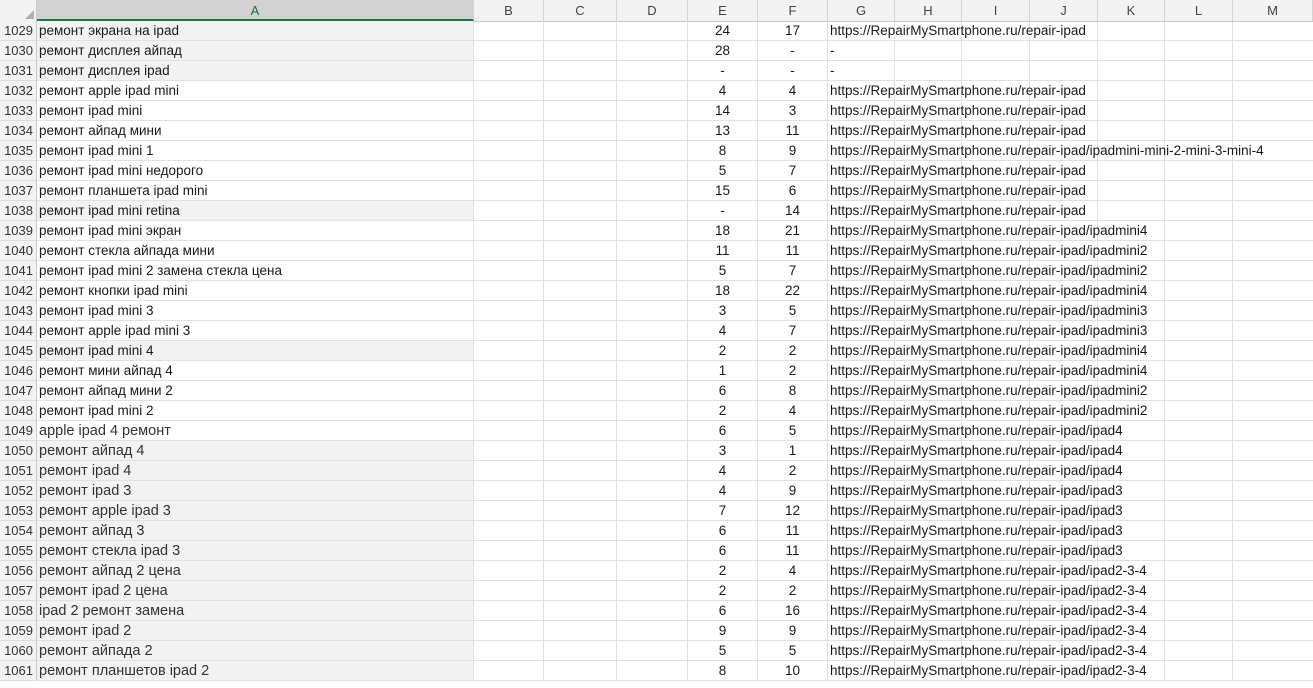  I want to click on row-header: 1051, so click(18, 471).